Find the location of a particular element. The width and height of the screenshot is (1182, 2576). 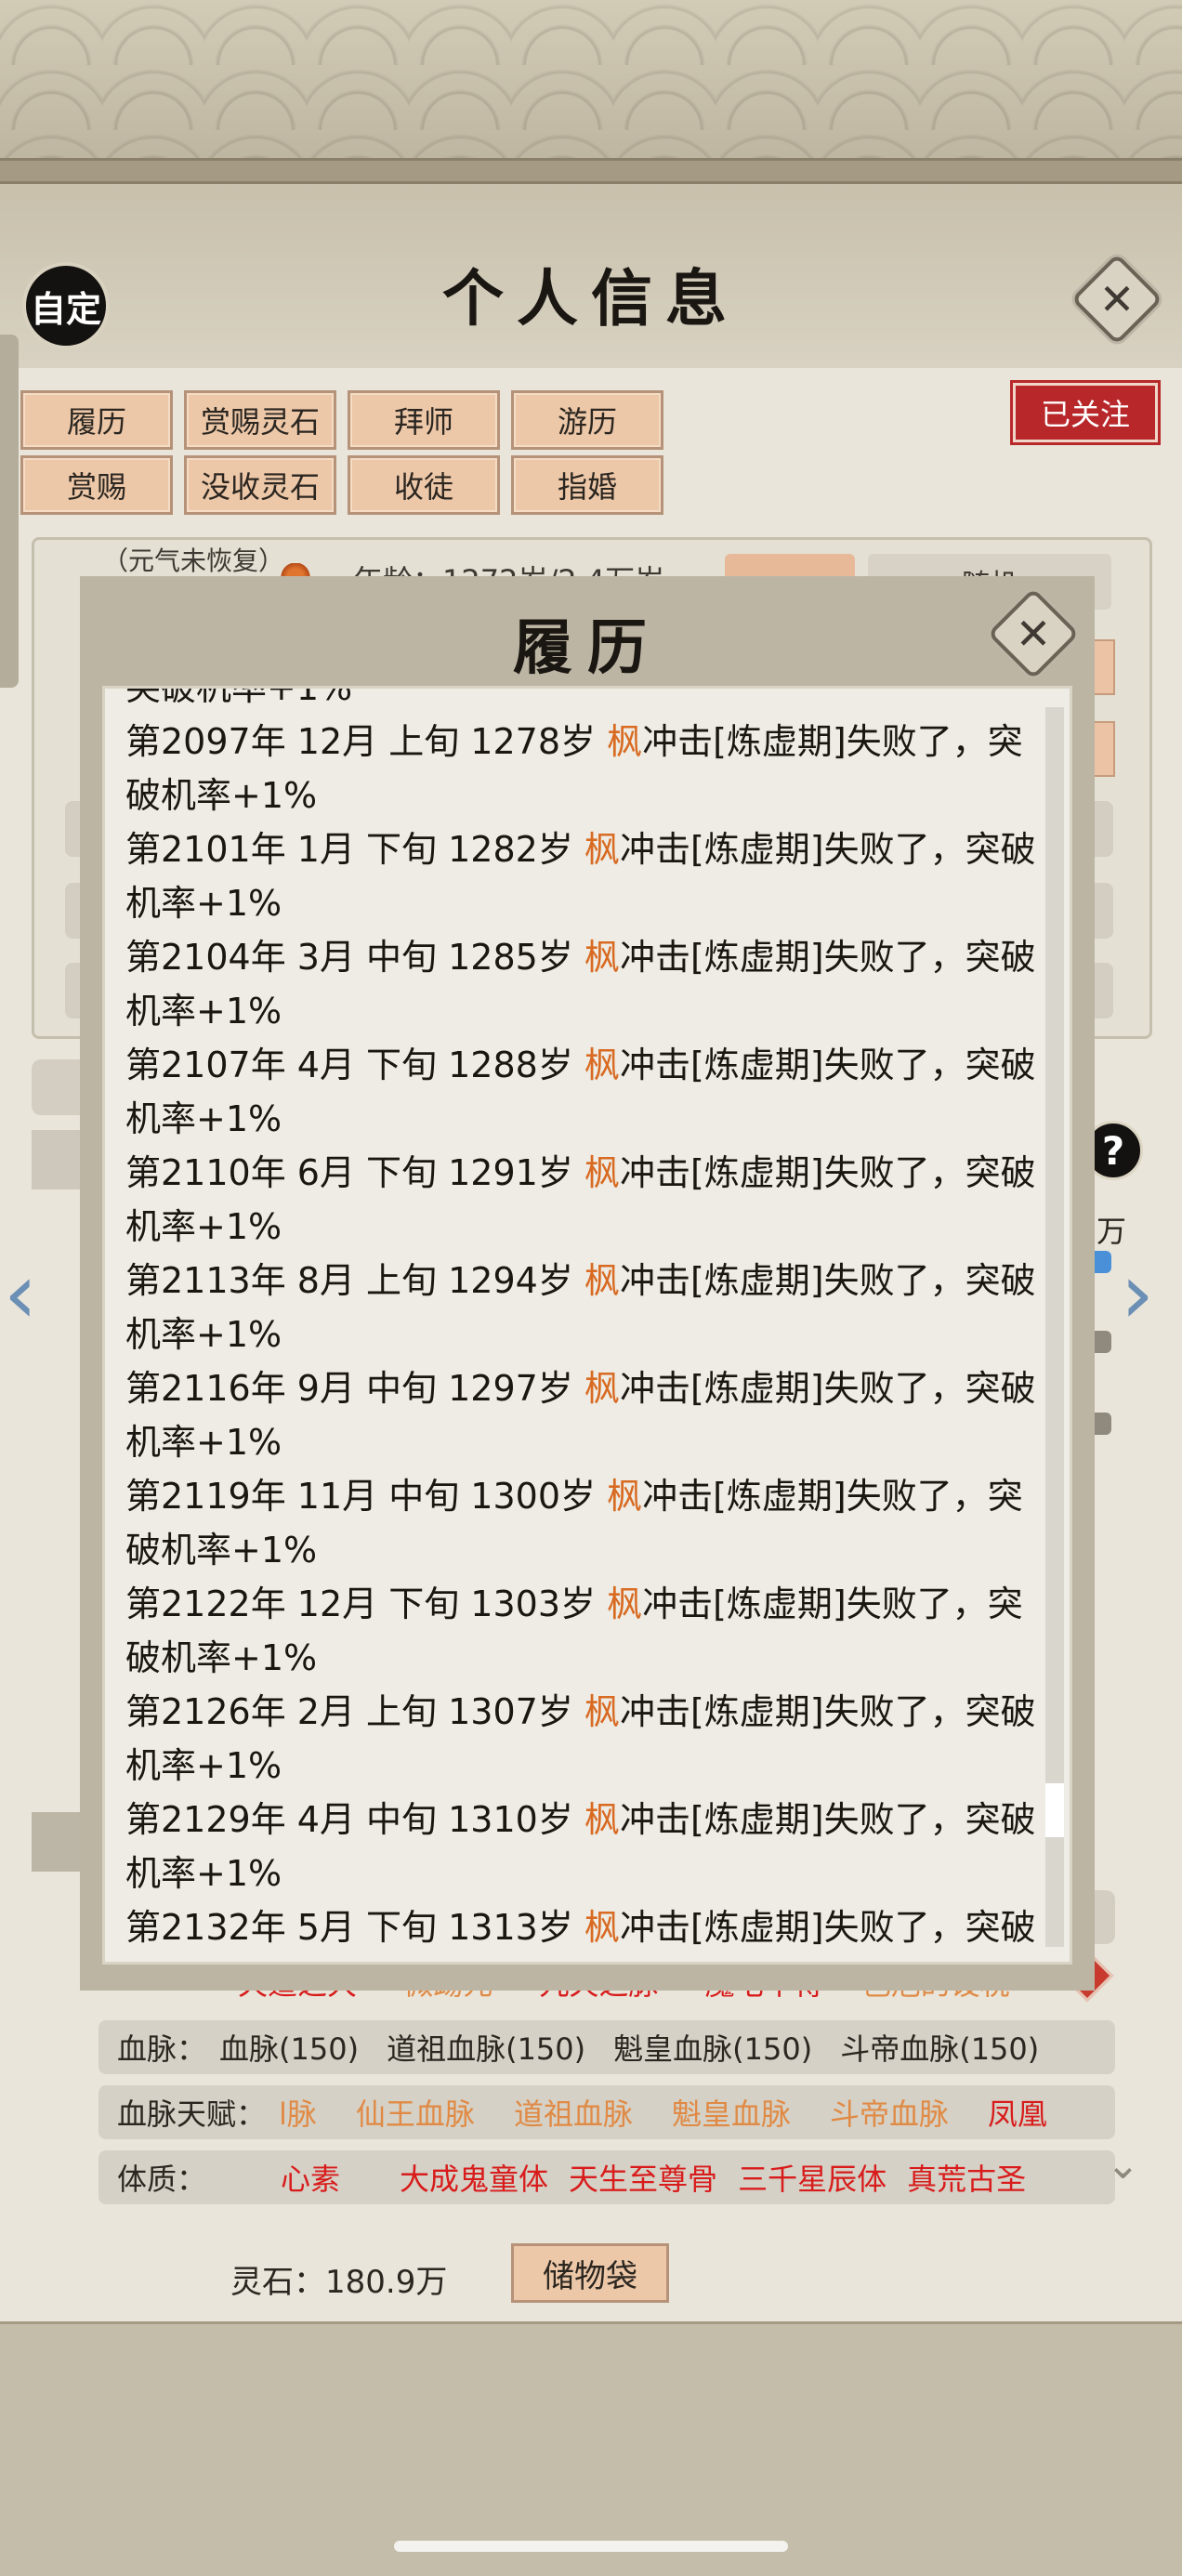

physique-item: 大成鬼童体 is located at coordinates (474, 2179).